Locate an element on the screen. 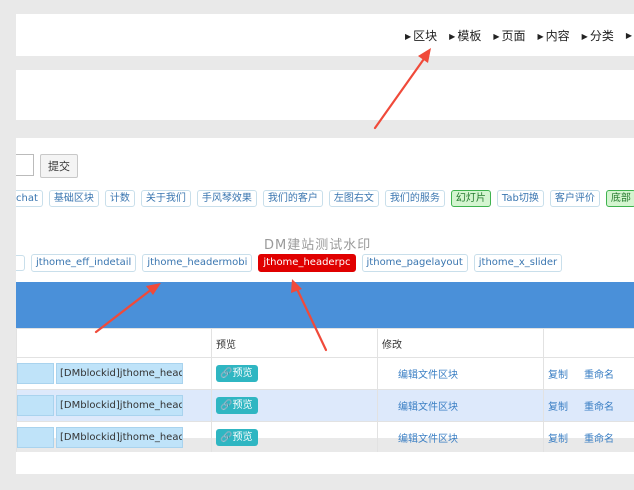  blank-panel is located at coordinates (325, 95).